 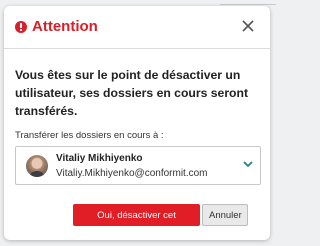 What do you see at coordinates (132, 173) in the screenshot?
I see `selected-user-email: Vitaliy.Mikhiyenko@conformit.com` at bounding box center [132, 173].